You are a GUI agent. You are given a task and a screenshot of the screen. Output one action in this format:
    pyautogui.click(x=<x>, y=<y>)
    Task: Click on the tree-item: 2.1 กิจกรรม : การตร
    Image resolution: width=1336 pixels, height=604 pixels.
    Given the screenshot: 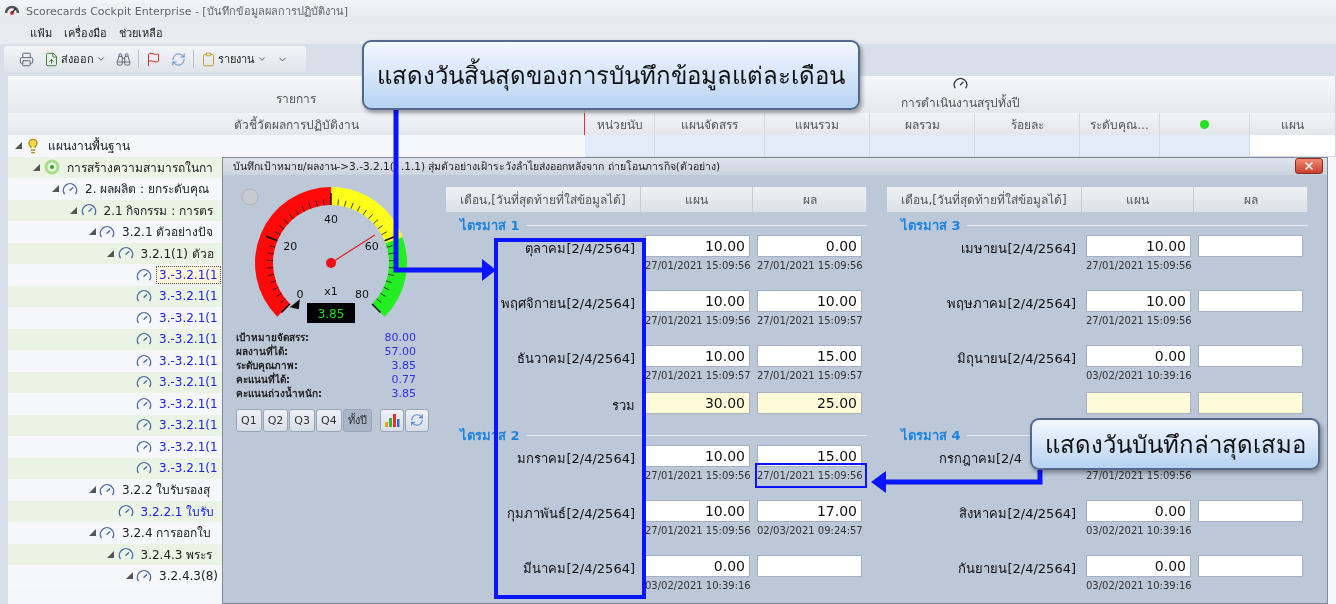 What is the action you would take?
    pyautogui.click(x=115, y=210)
    